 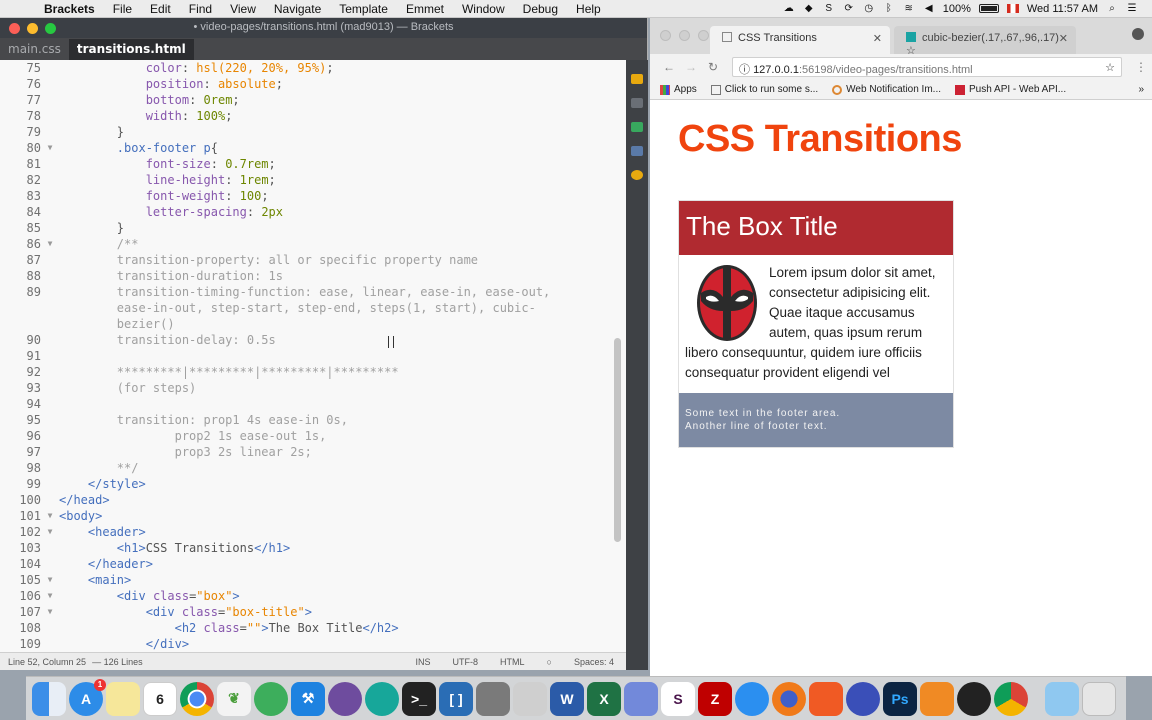 I want to click on code-line: 88 transition-duration: 1s, so click(x=312, y=276).